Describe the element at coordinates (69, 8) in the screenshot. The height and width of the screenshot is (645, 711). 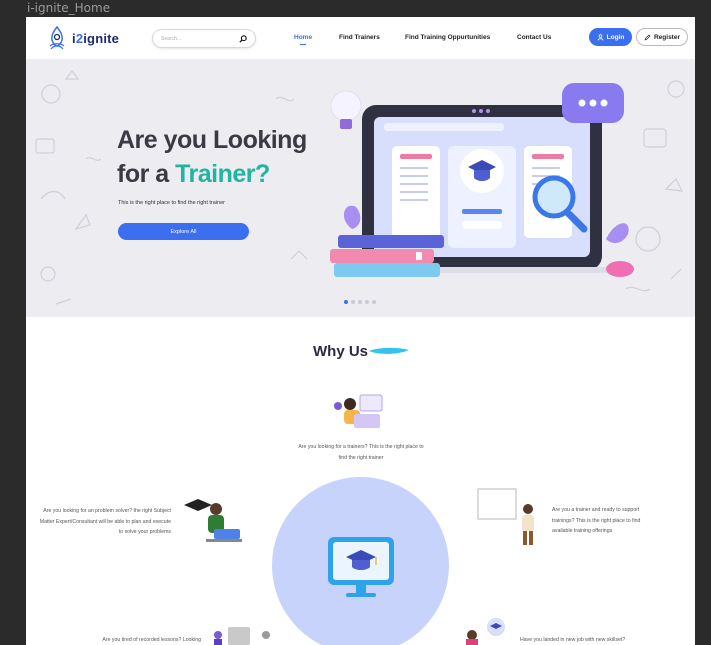
I see `window-title: i-ignite_Home` at that location.